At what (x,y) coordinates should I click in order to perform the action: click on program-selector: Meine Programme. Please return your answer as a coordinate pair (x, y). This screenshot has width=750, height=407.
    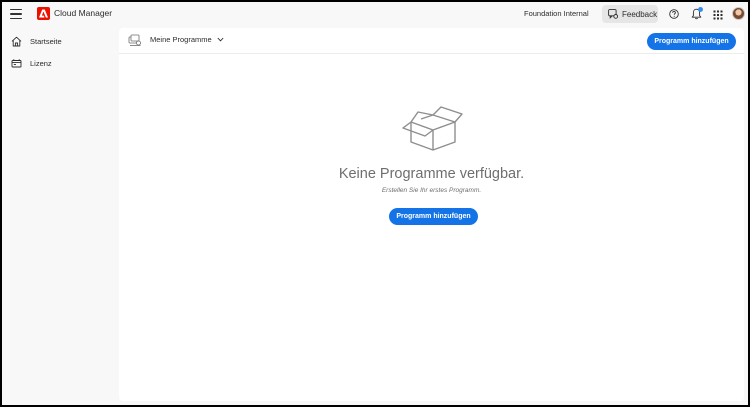
    Looking at the image, I should click on (187, 39).